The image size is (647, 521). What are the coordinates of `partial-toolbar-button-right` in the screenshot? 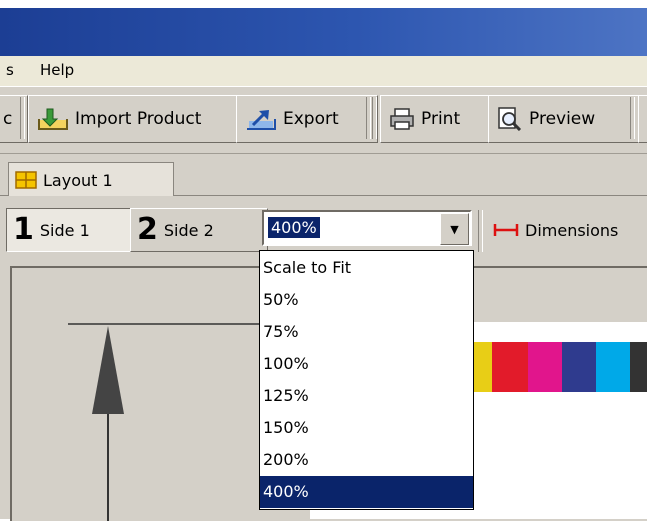 It's located at (642, 119).